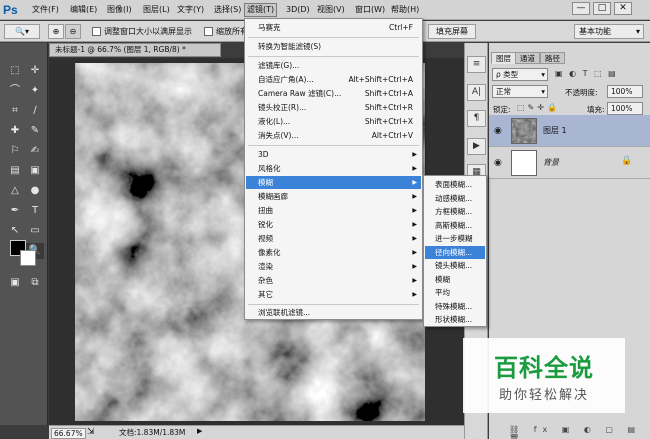  What do you see at coordinates (15, 211) in the screenshot?
I see `pen-icon: ✒` at bounding box center [15, 211].